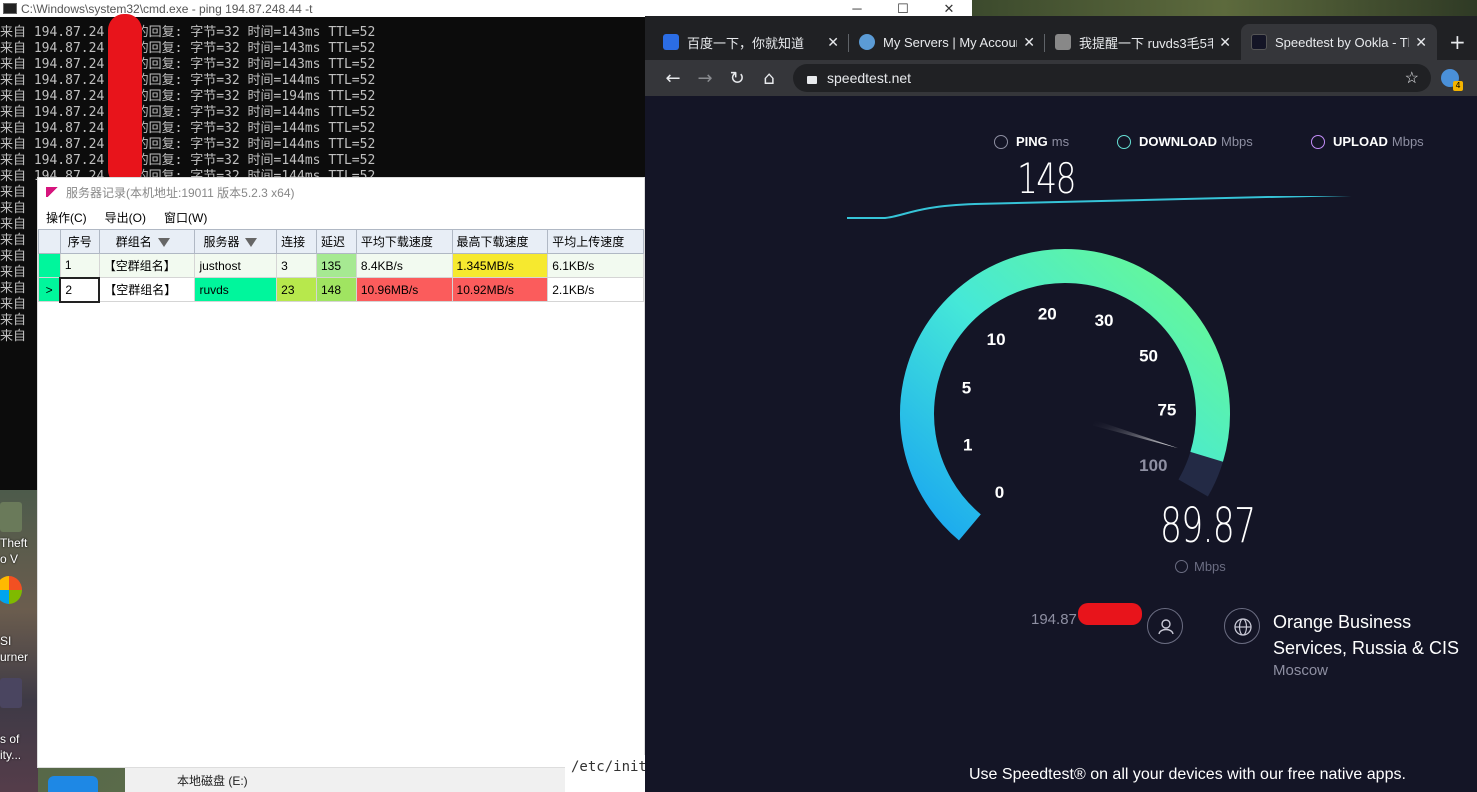 The image size is (1477, 792). Describe the element at coordinates (185, 217) in the screenshot. I see `menu-window: 窗口(W)` at that location.